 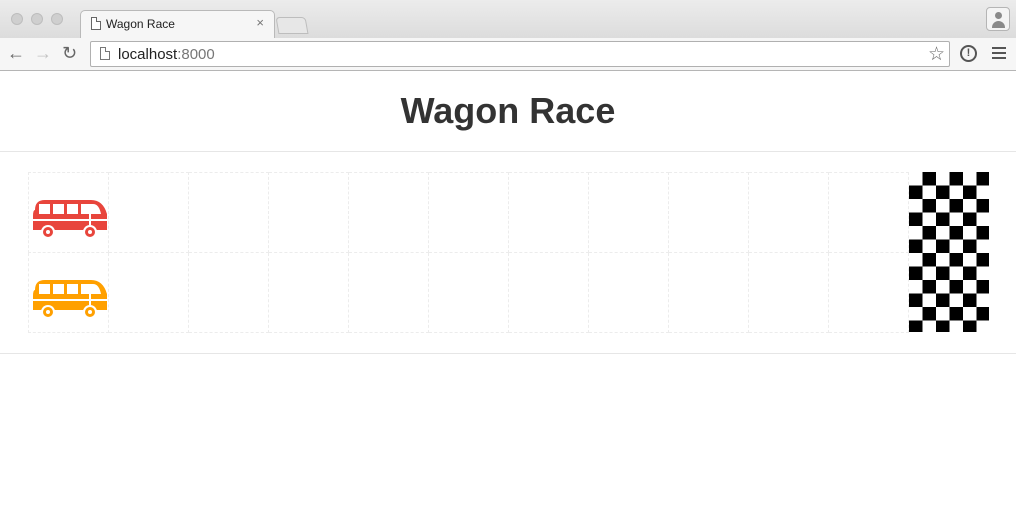 What do you see at coordinates (177, 24) in the screenshot?
I see `tab-wagon-race: Wagon Race ×` at bounding box center [177, 24].